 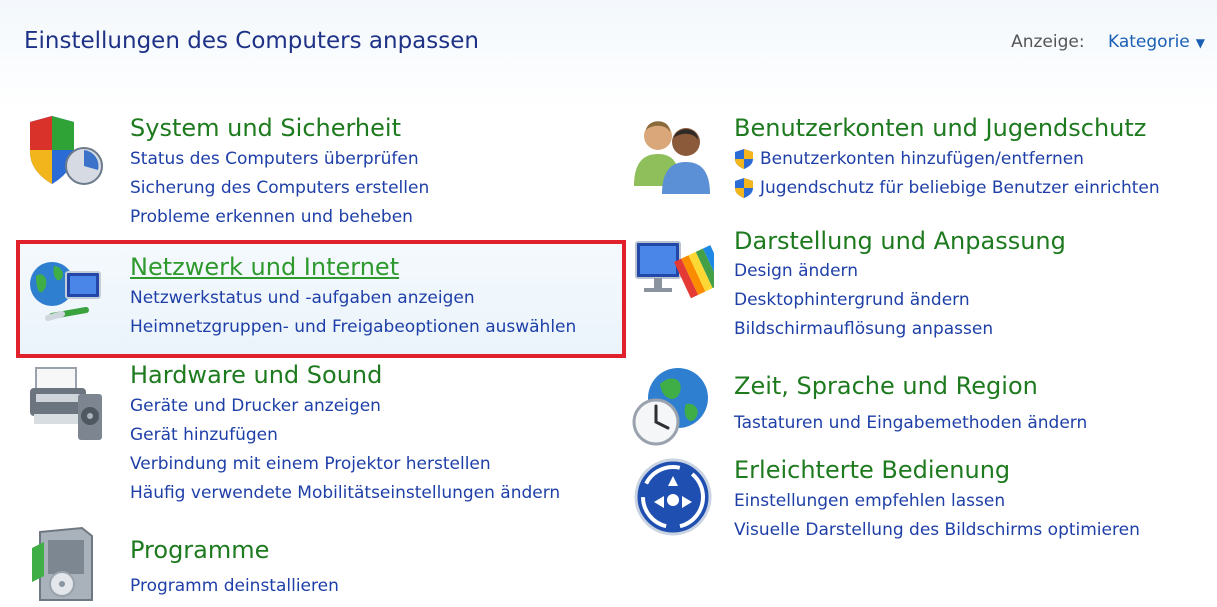 I want to click on view-label: Anzeige:, so click(x=1048, y=42).